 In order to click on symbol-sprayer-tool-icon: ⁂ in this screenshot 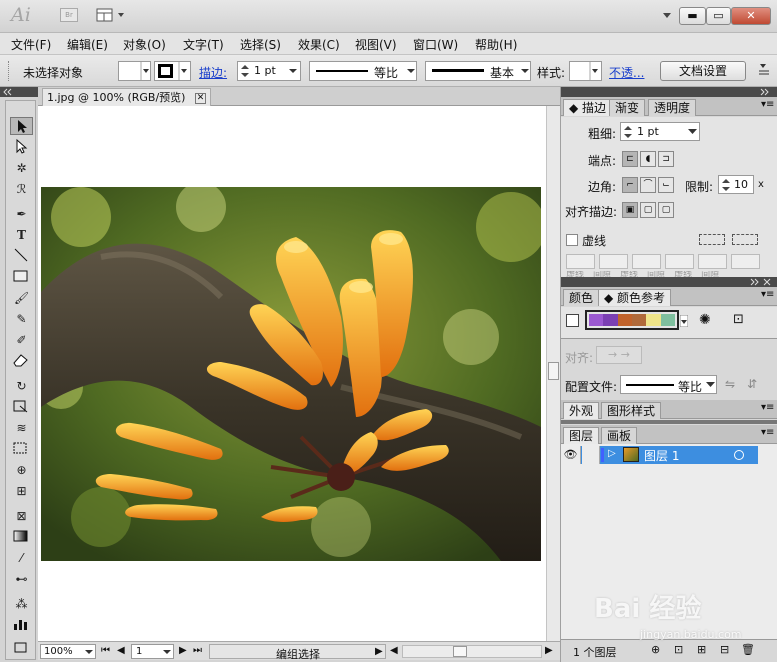, I will do `click(21, 604)`.